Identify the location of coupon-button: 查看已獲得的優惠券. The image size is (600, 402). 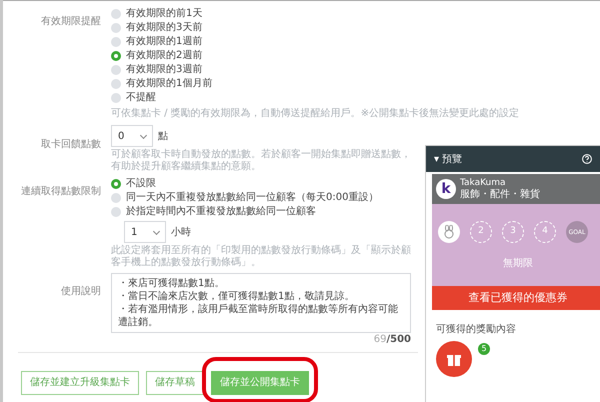
(516, 298).